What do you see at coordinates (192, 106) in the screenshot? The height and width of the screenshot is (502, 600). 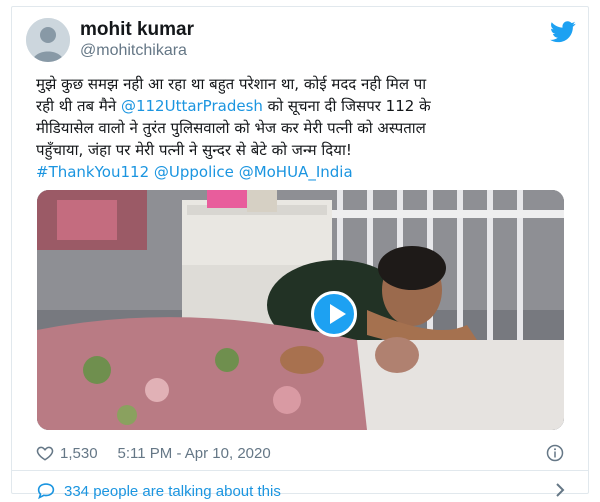 I see `mention-112uttarpradesh: @112UttarPradesh` at bounding box center [192, 106].